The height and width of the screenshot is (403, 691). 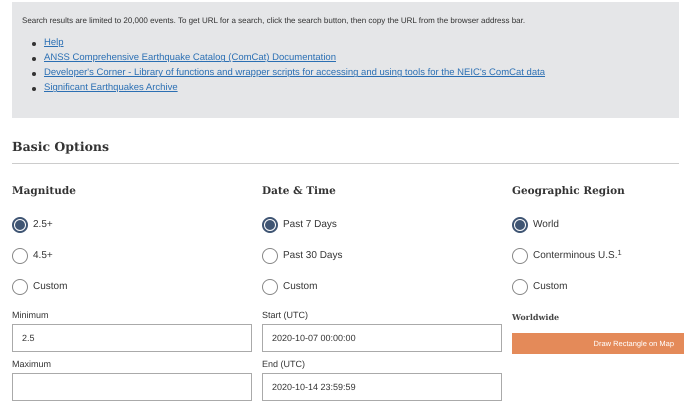 I want to click on doc-link: Help, so click(x=54, y=43).